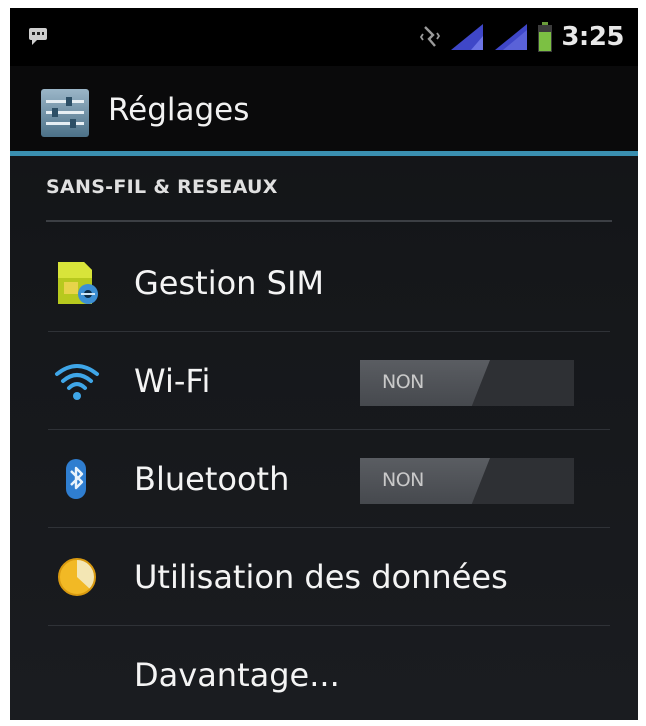 The image size is (646, 726). What do you see at coordinates (179, 110) in the screenshot?
I see `page-title: Réglages` at bounding box center [179, 110].